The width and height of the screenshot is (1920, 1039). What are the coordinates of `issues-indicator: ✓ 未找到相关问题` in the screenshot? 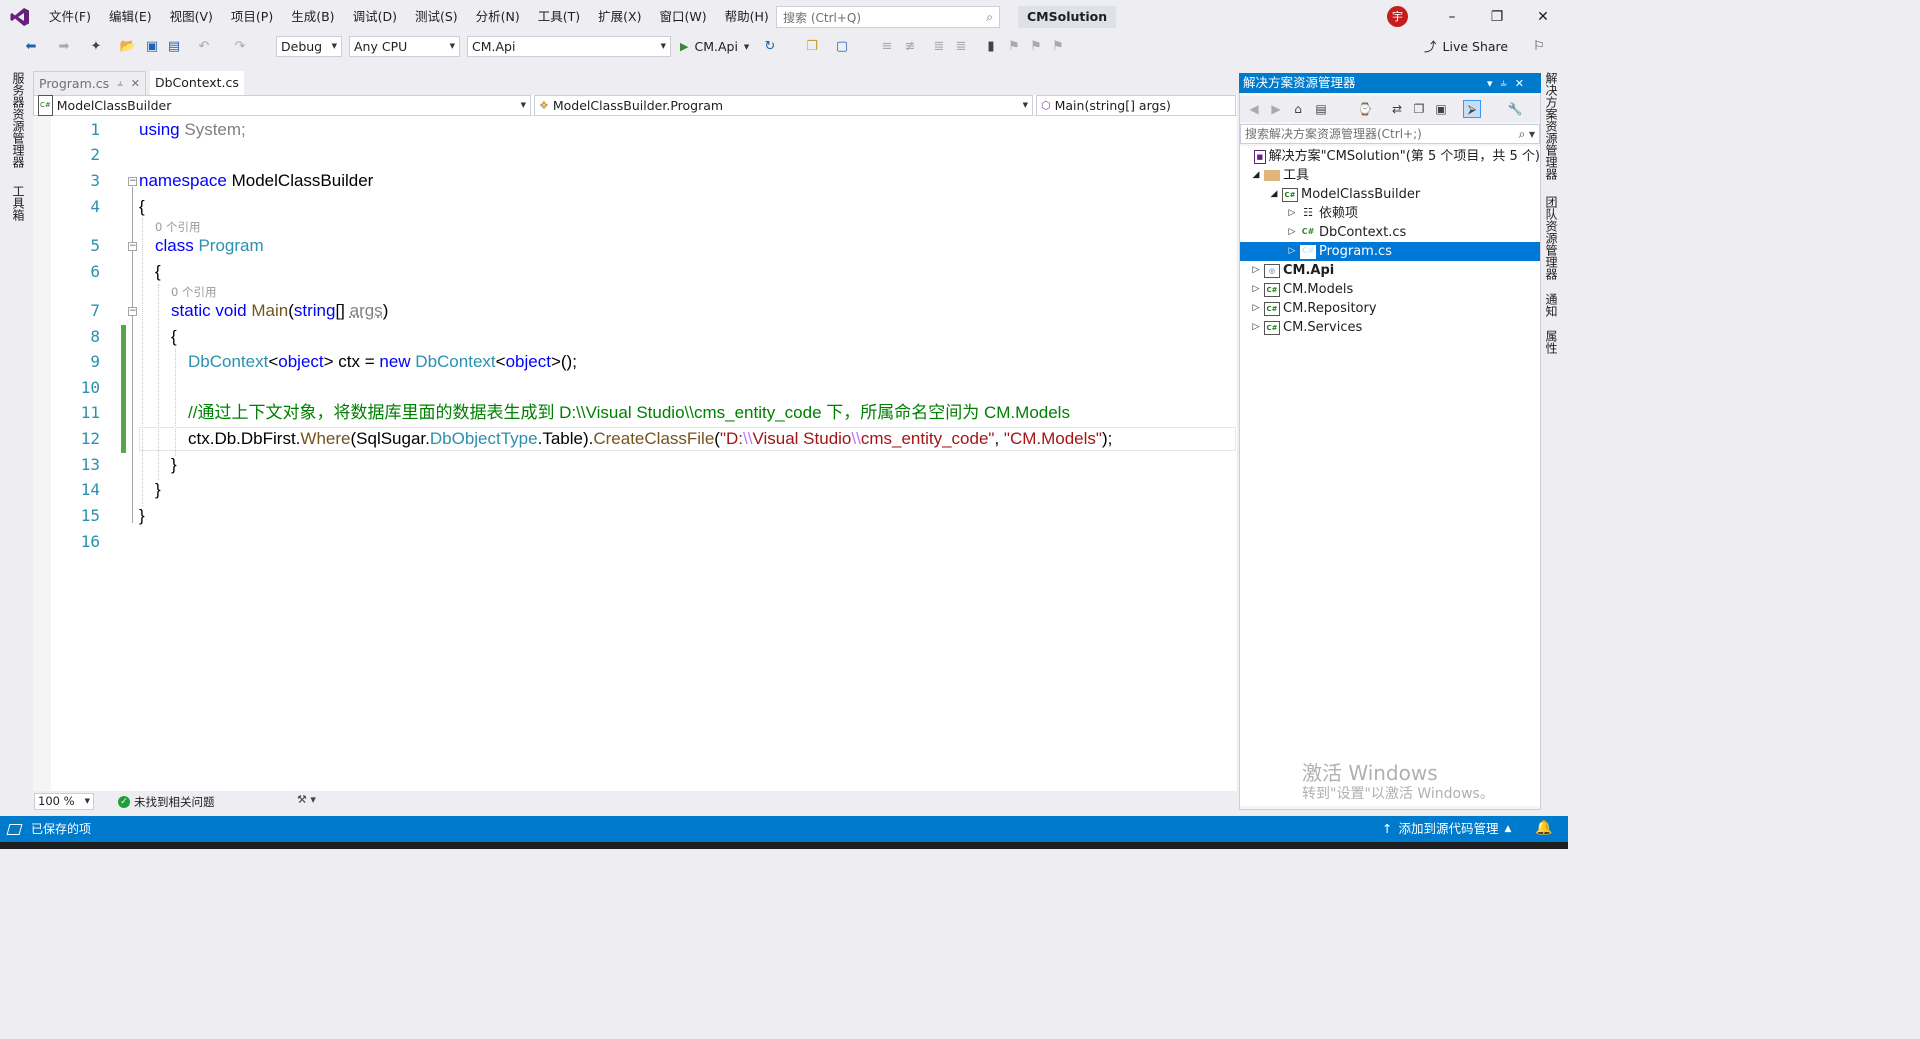 It's located at (166, 801).